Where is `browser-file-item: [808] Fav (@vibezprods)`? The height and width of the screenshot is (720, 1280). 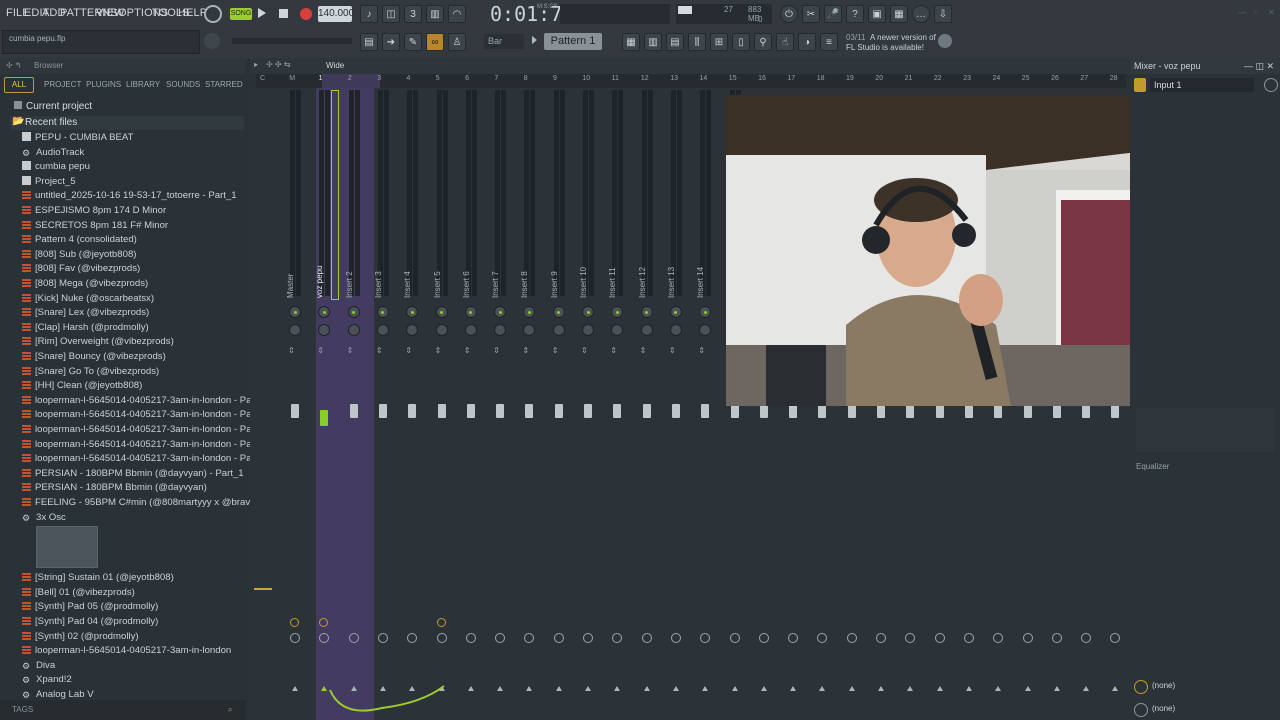 browser-file-item: [808] Fav (@vibezprods) is located at coordinates (81, 268).